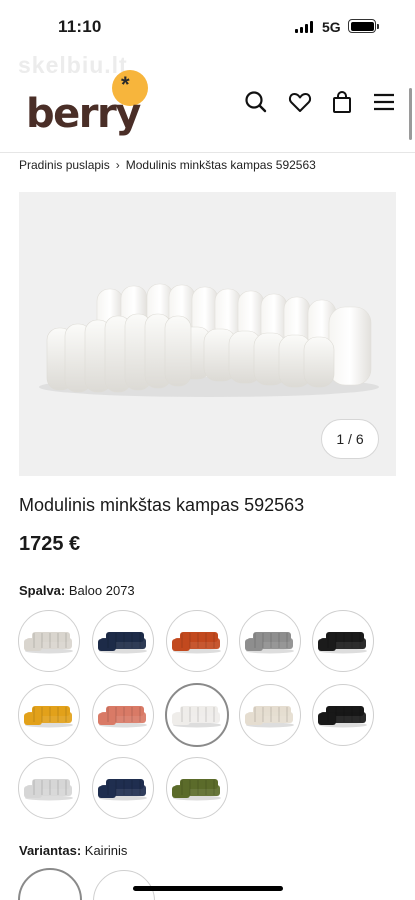 This screenshot has height=900, width=415. What do you see at coordinates (101, 590) in the screenshot?
I see `color-value: Baloo 2073` at bounding box center [101, 590].